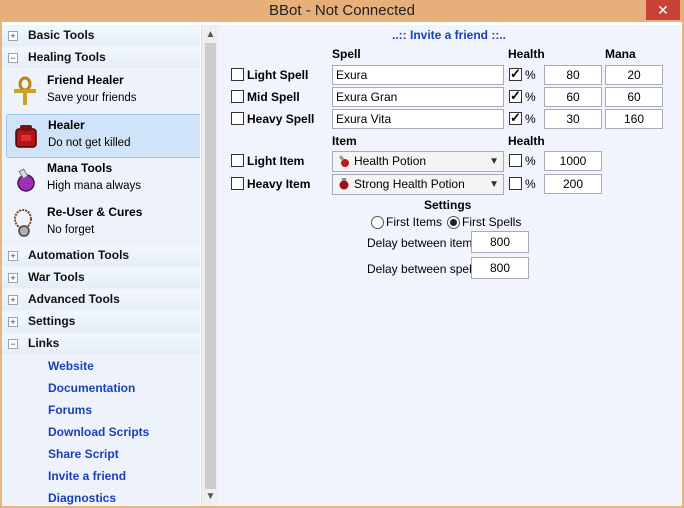  Describe the element at coordinates (237, 74) in the screenshot. I see `light-spell-checkbox` at that location.